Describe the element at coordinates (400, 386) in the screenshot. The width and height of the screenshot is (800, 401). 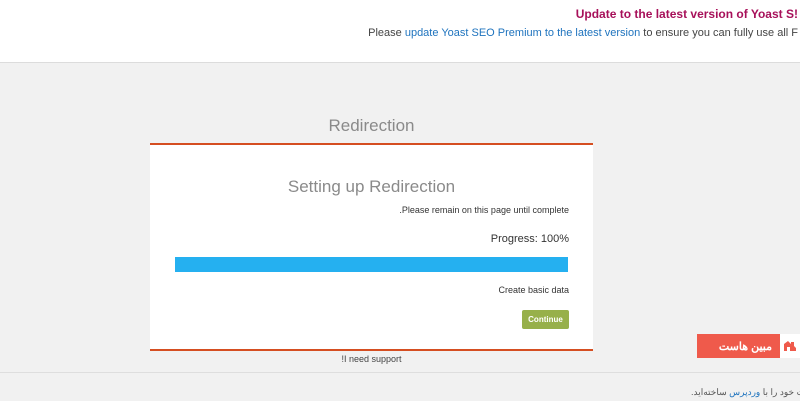
I see `admin-footer: یت خود را با وردپرس ساخته‌اید.` at that location.